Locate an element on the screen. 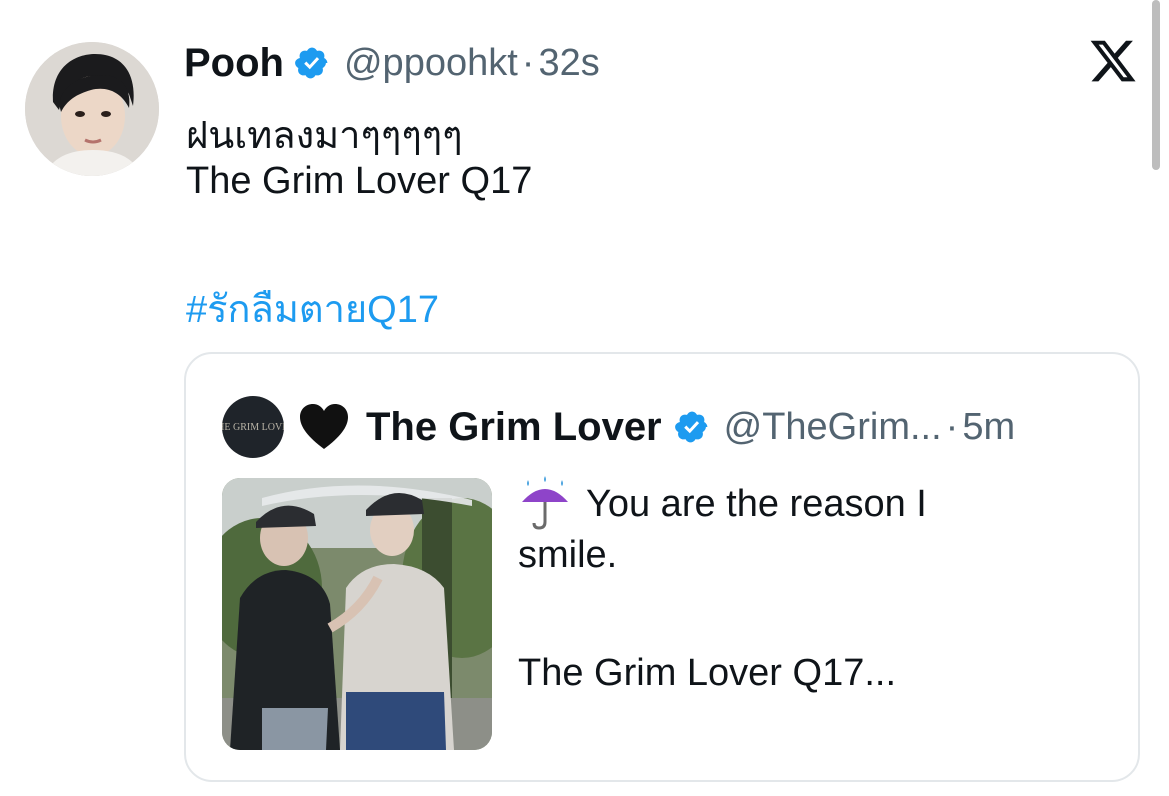  author-handle: @ppoohkt is located at coordinates (431, 63).